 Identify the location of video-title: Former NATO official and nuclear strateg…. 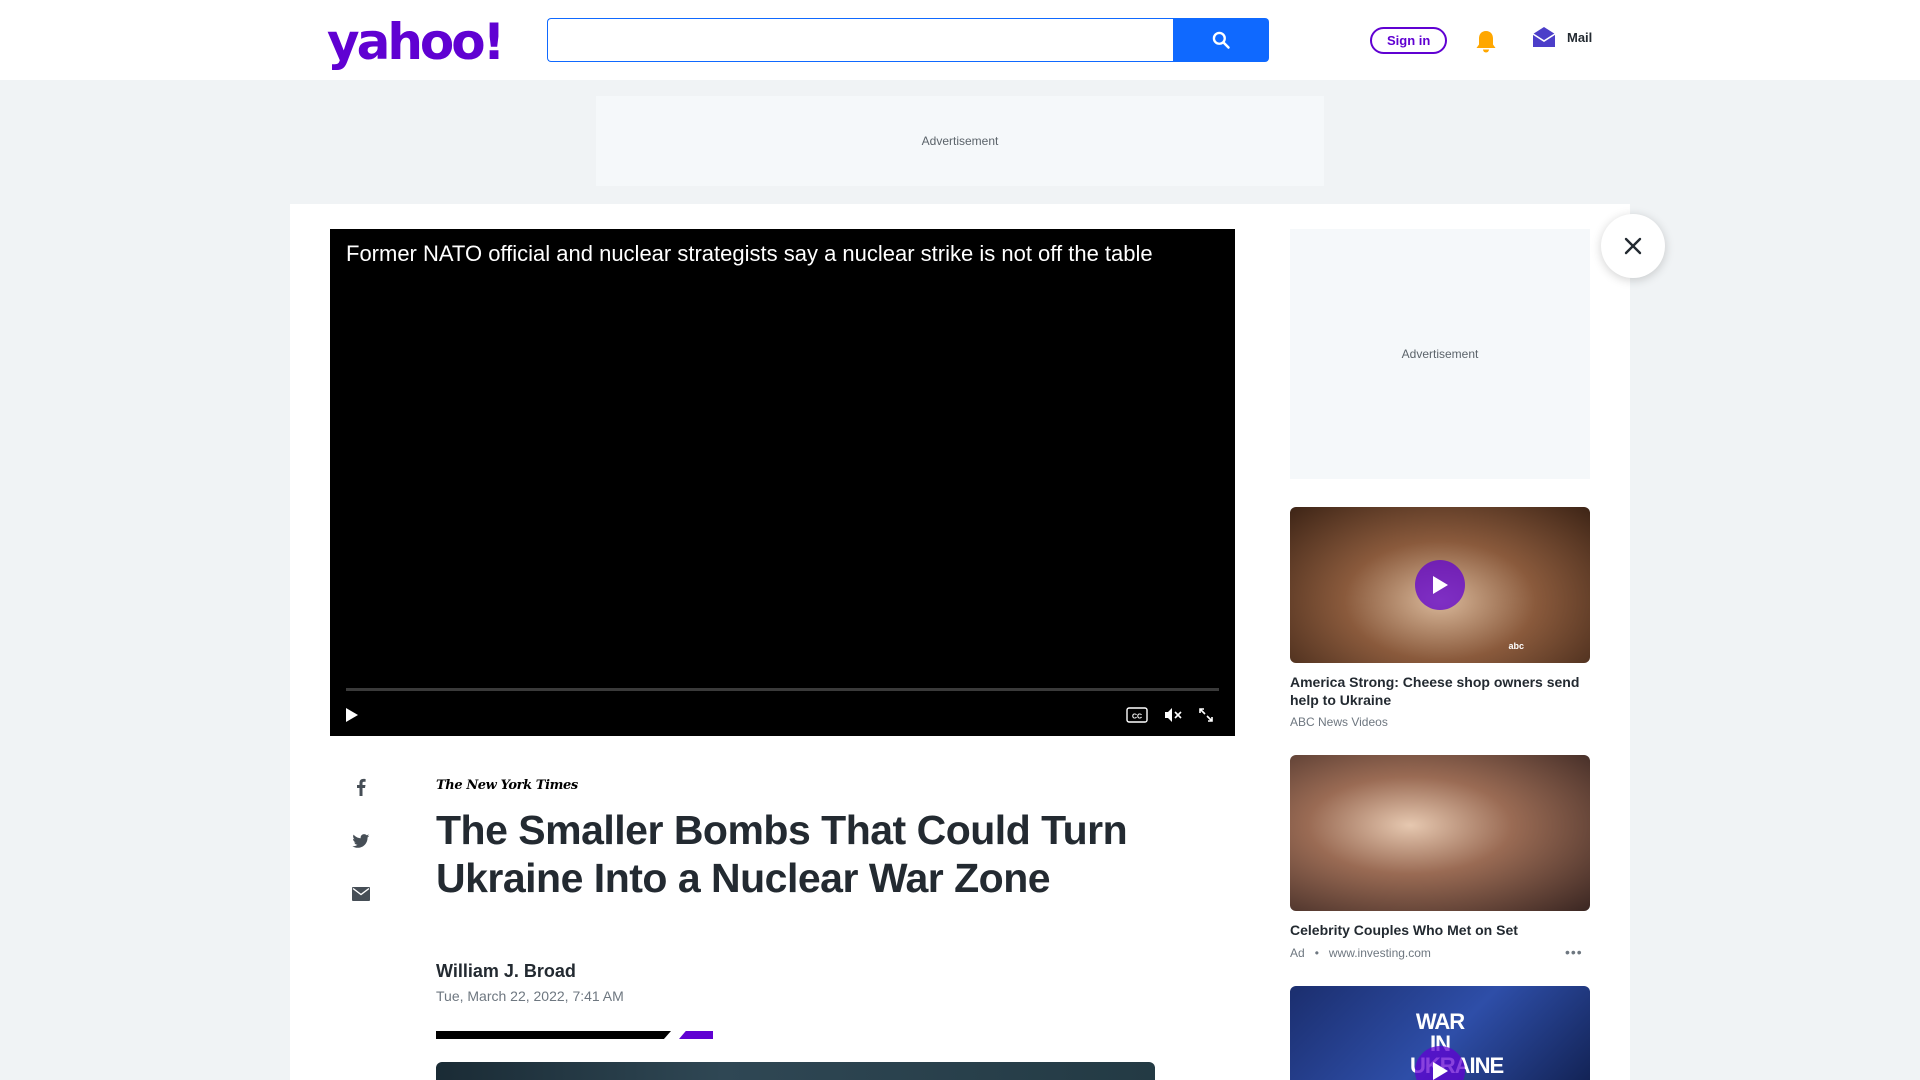
(749, 253).